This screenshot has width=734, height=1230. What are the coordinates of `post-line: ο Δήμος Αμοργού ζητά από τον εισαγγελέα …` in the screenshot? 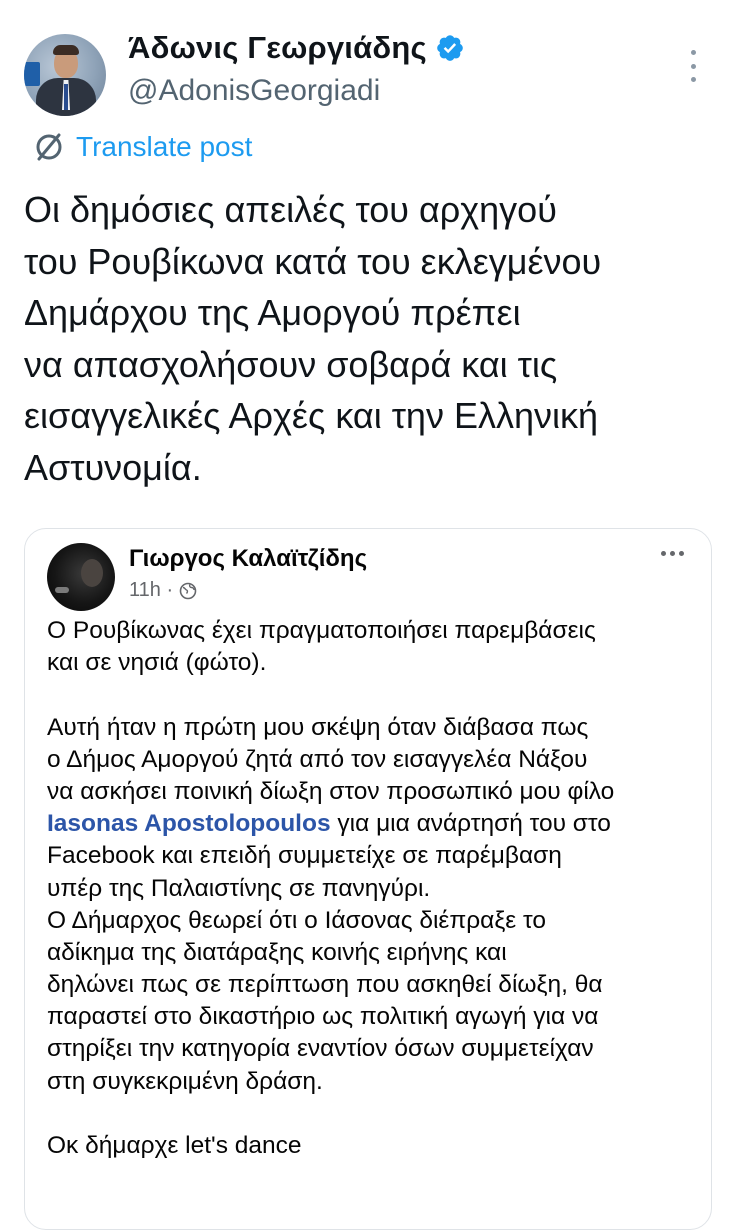 It's located at (317, 759).